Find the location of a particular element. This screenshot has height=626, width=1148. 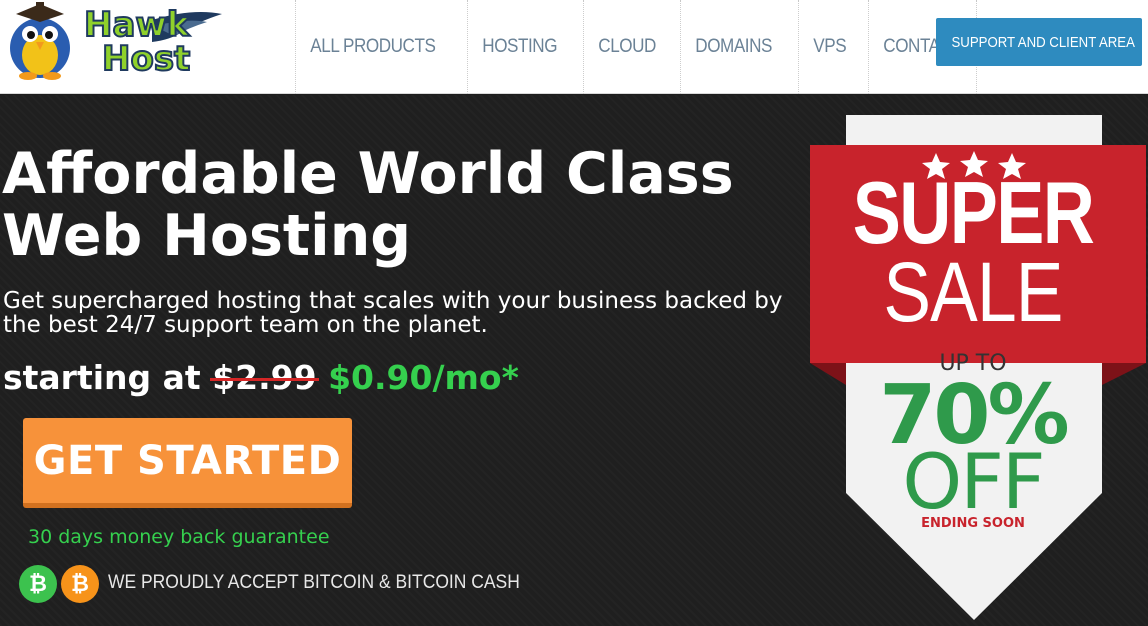

hero-headline: Affordable World Class Web Hosting is located at coordinates (368, 205).